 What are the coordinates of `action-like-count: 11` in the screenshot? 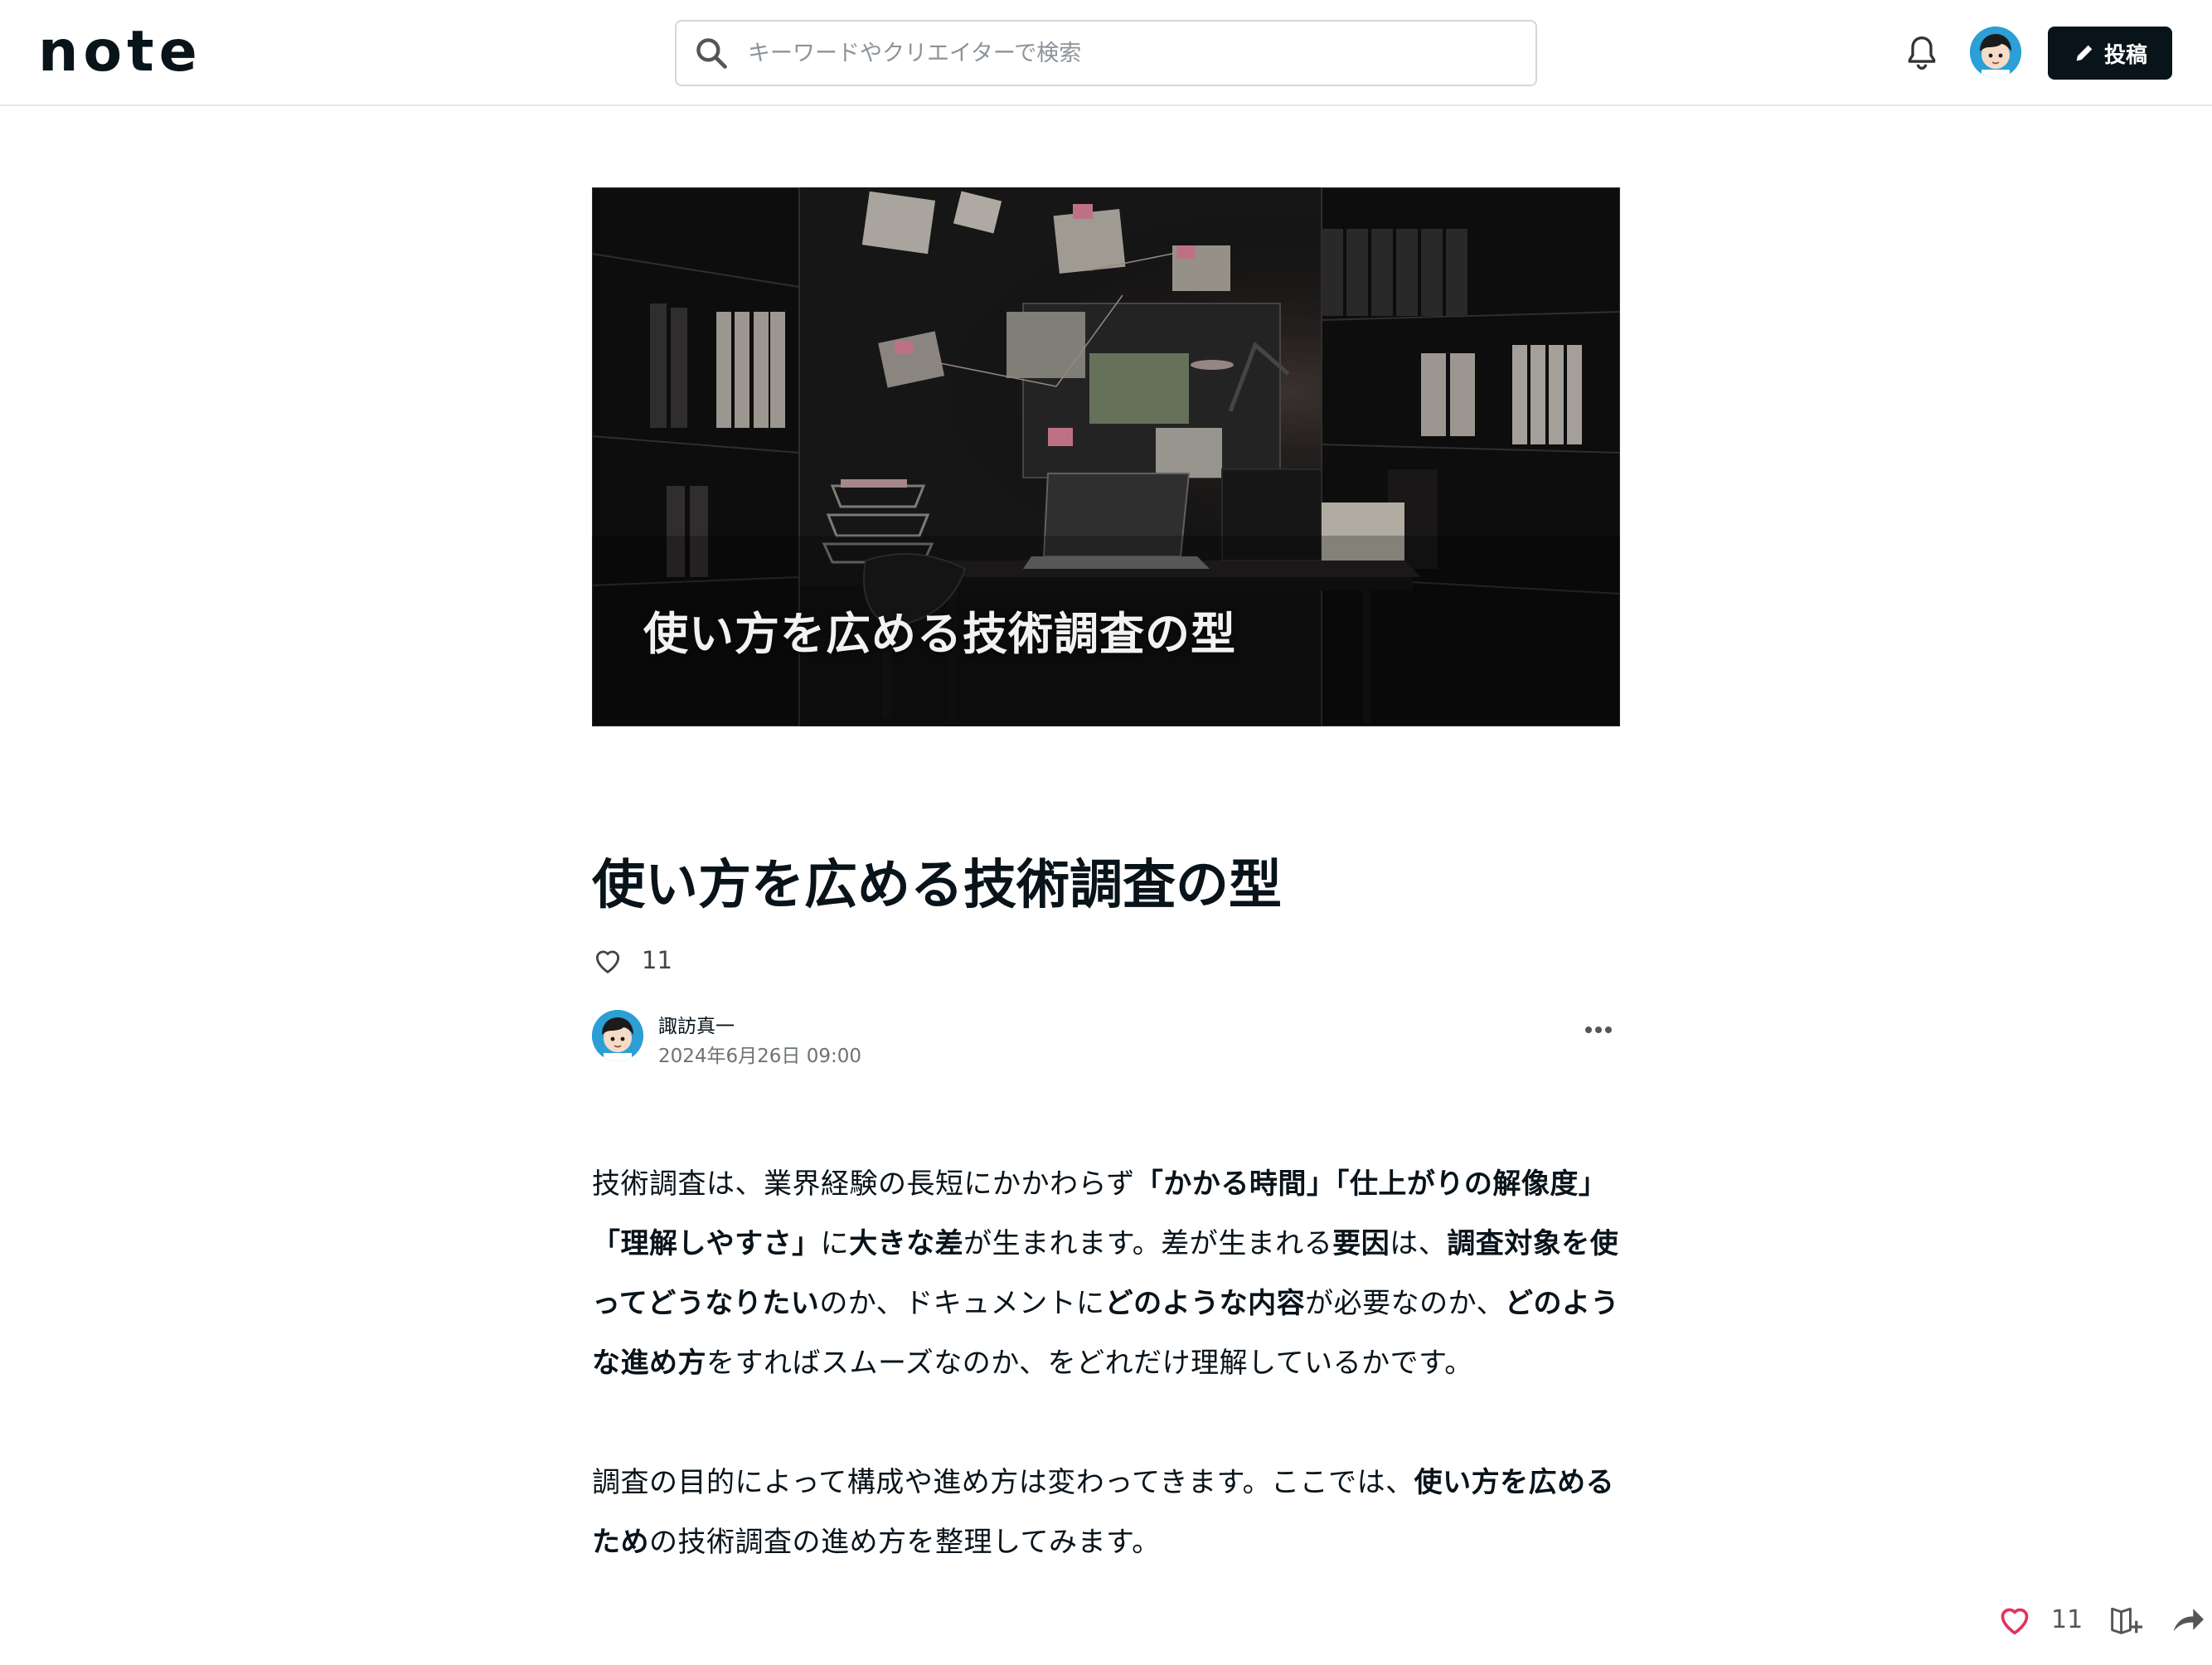 It's located at (2067, 1619).